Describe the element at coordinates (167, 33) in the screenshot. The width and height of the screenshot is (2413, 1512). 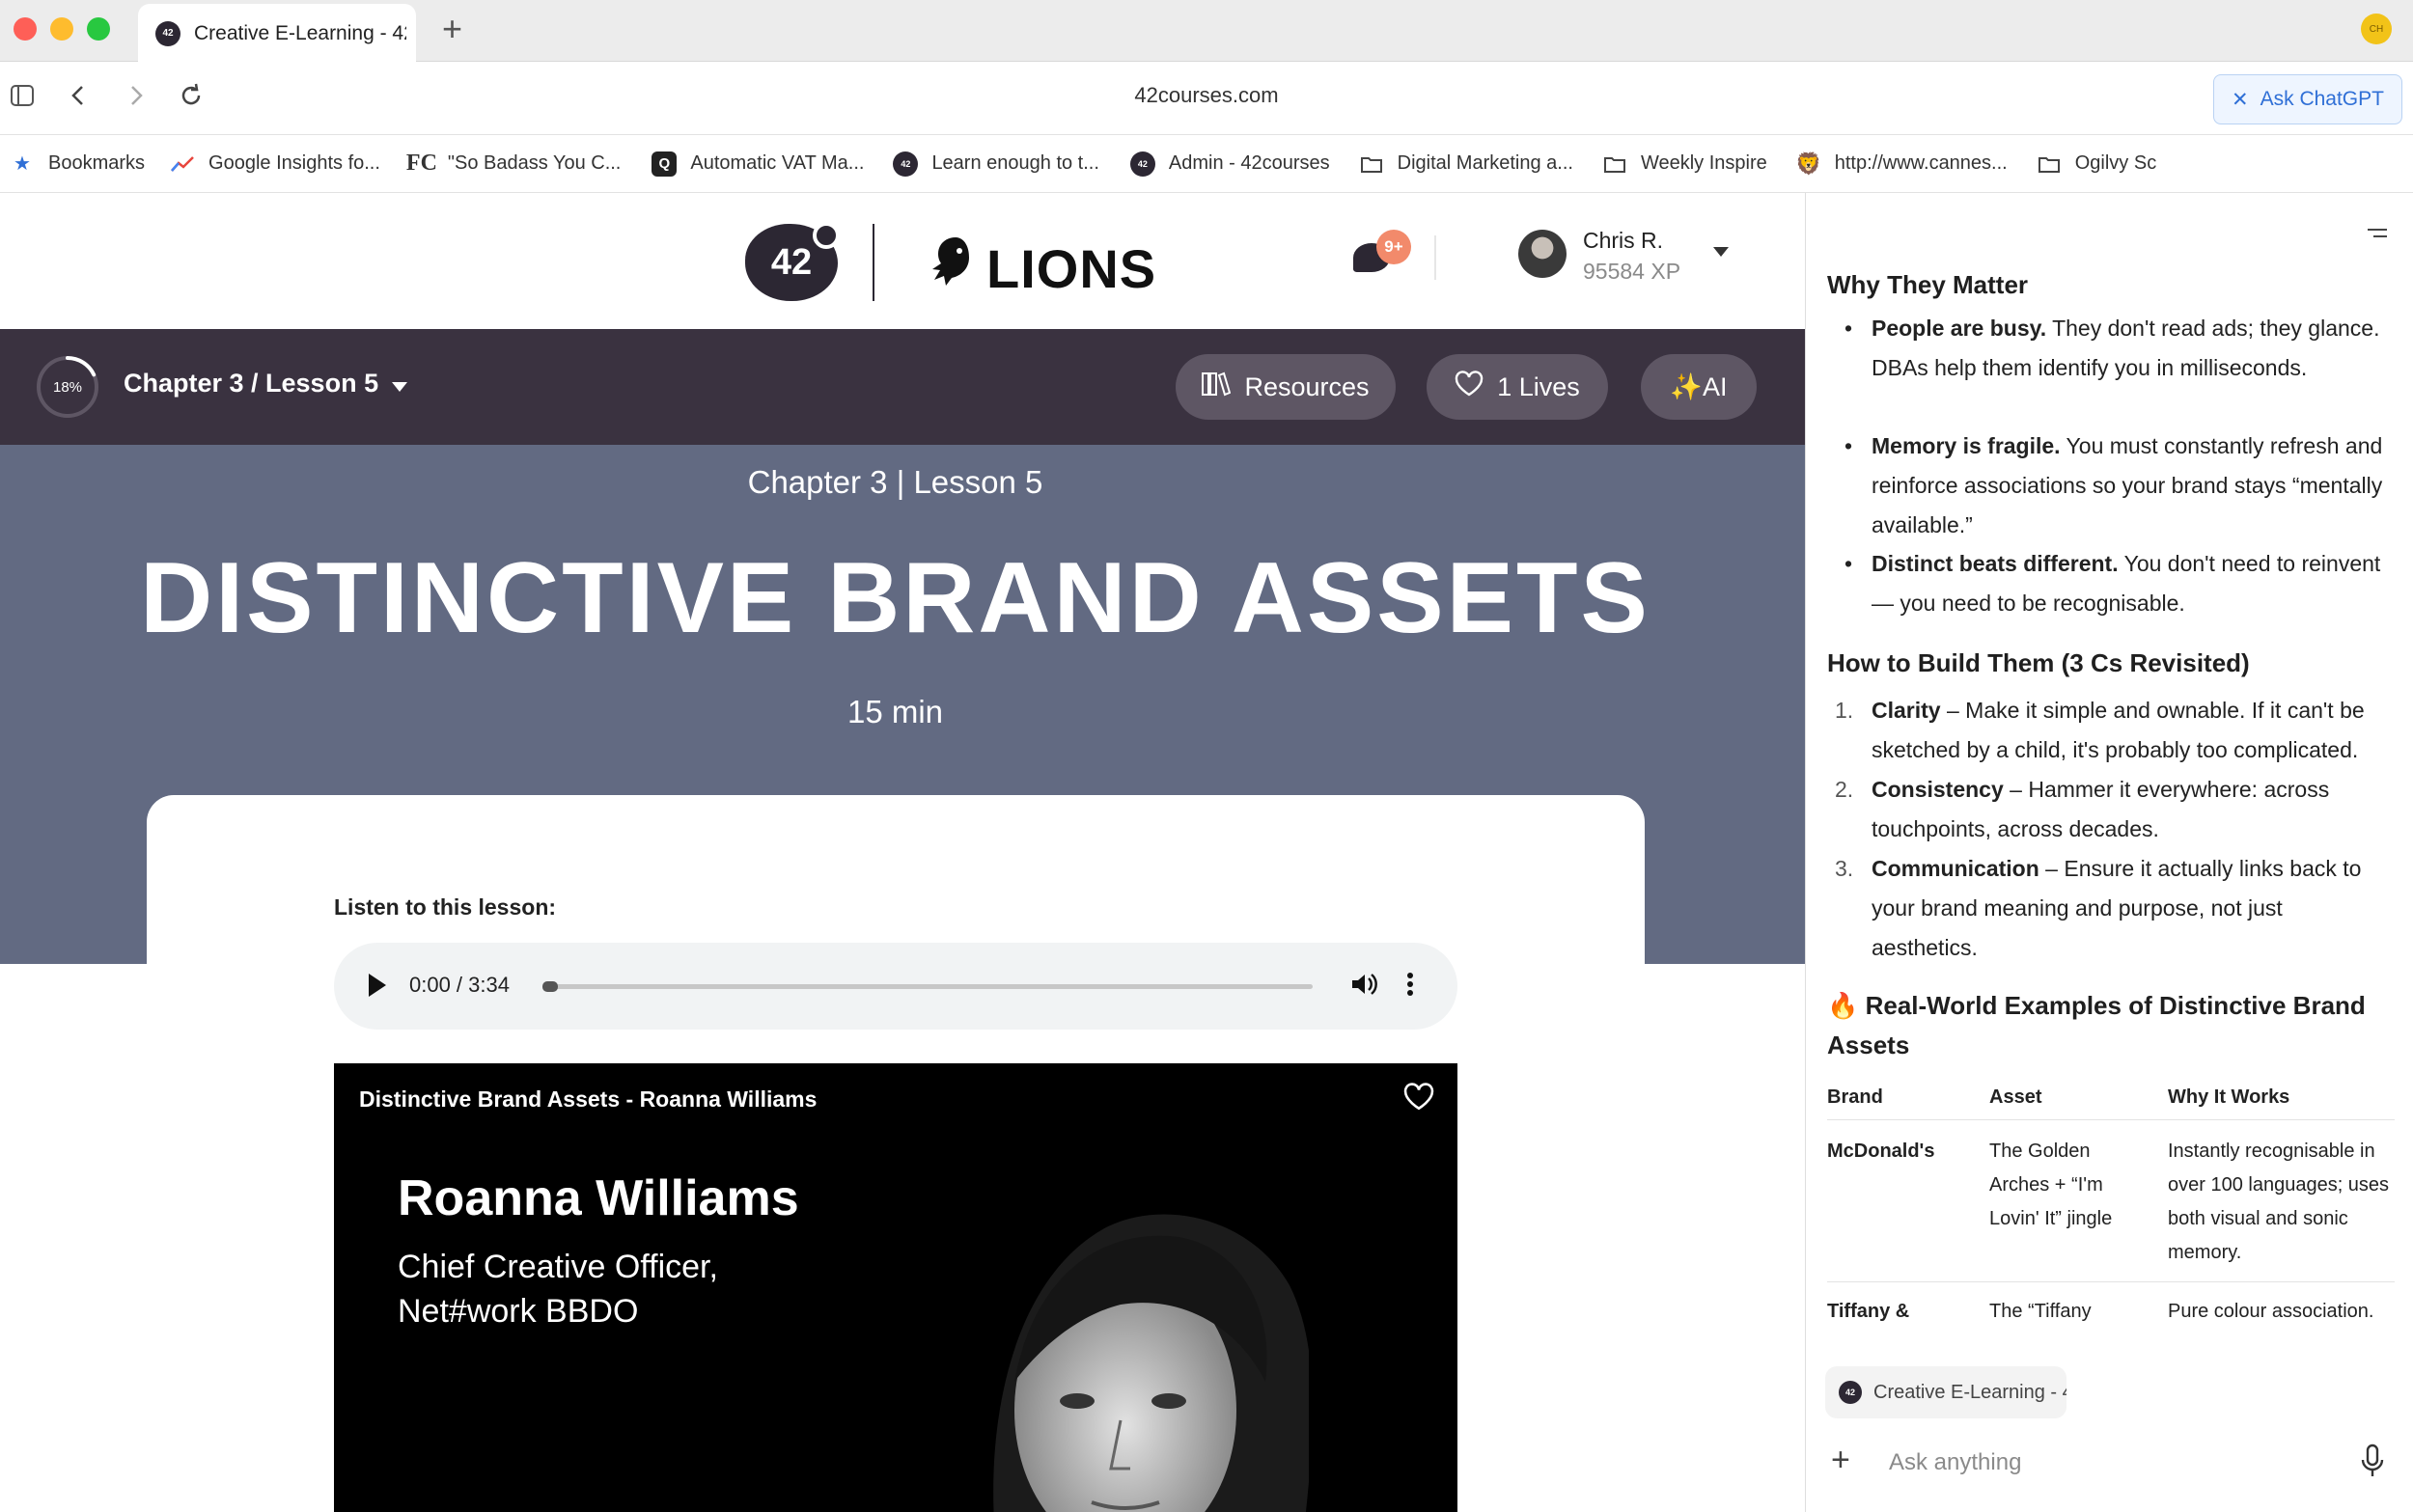
I see `42-icon: 42` at that location.